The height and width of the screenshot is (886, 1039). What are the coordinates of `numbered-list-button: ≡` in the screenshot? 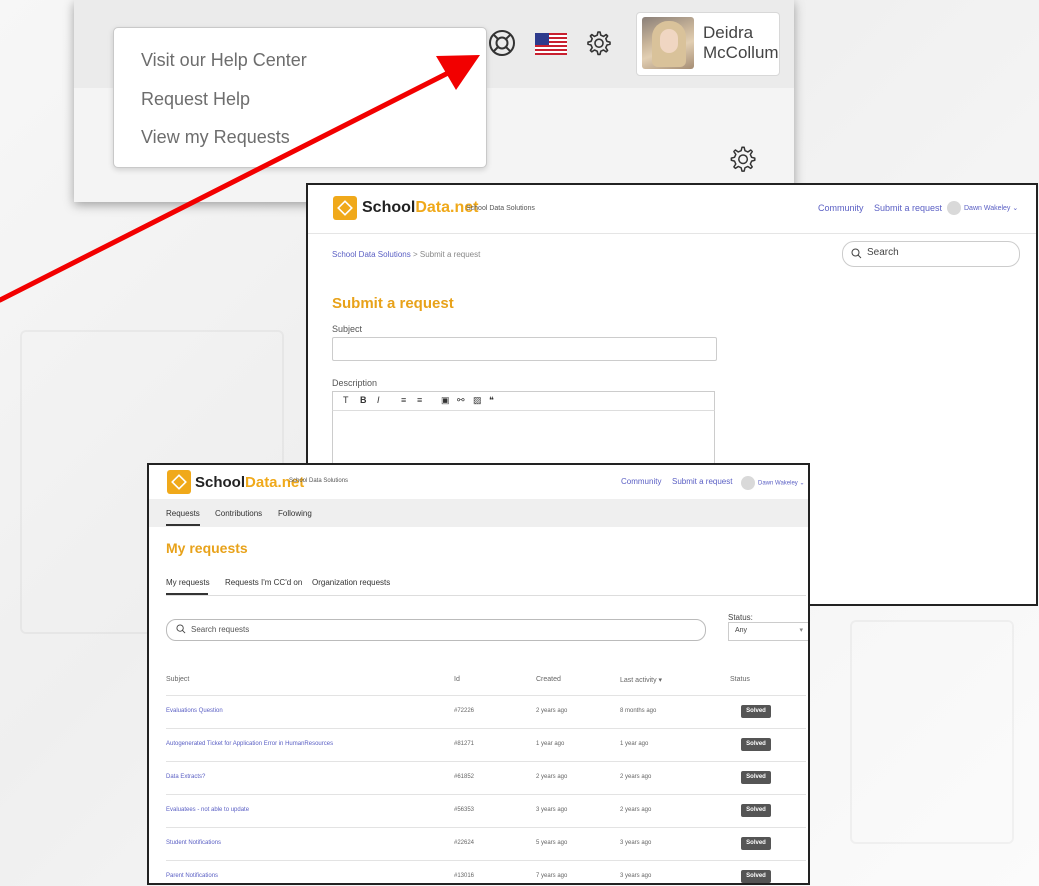 It's located at (419, 400).